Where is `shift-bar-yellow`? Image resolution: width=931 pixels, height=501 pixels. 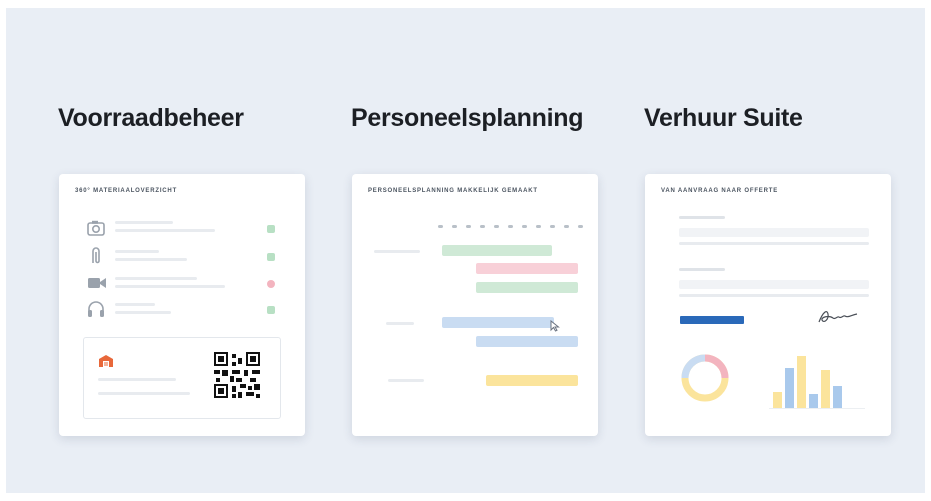 shift-bar-yellow is located at coordinates (532, 380).